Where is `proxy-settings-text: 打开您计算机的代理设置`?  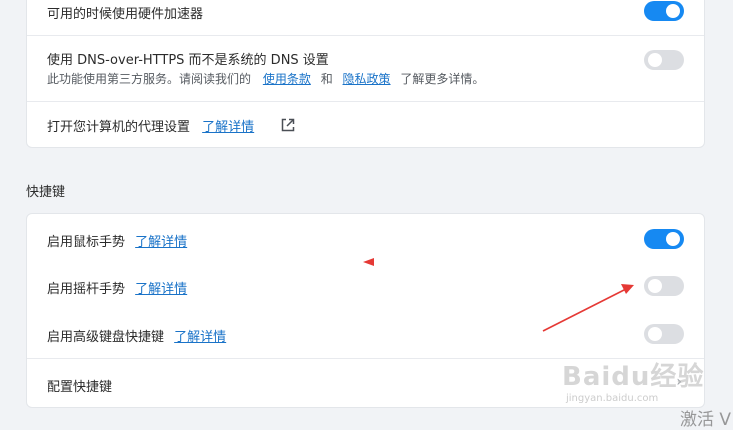 proxy-settings-text: 打开您计算机的代理设置 is located at coordinates (119, 127).